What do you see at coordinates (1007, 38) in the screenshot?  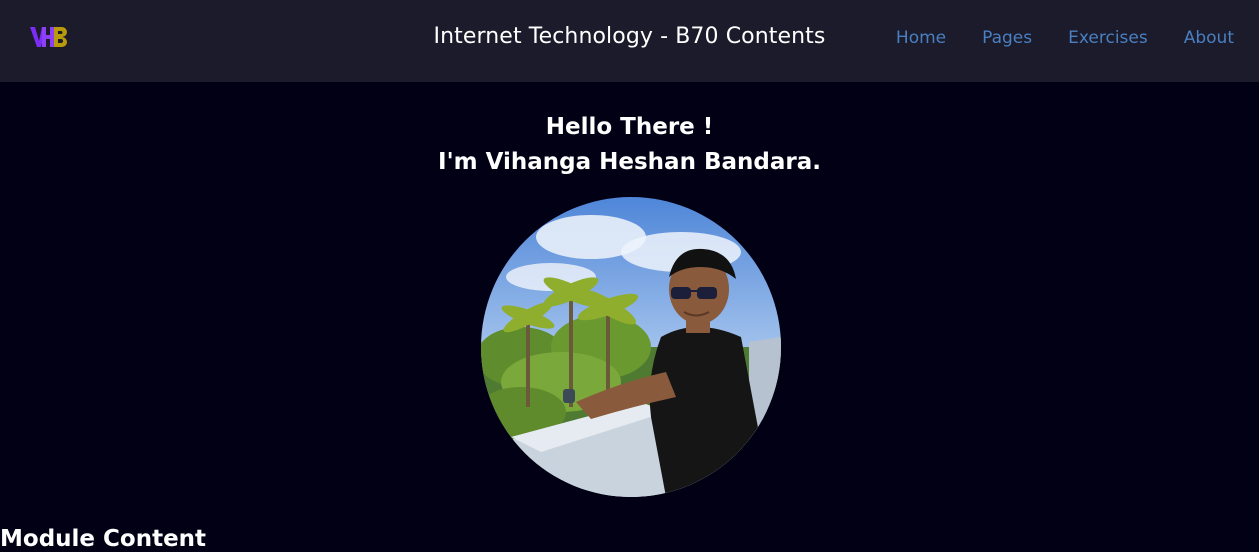 I see `nav-link-pages: Pages` at bounding box center [1007, 38].